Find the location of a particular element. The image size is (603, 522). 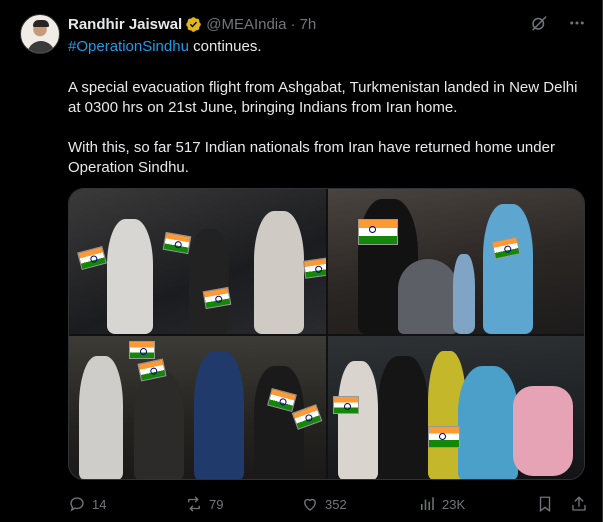

views-icon is located at coordinates (427, 503).